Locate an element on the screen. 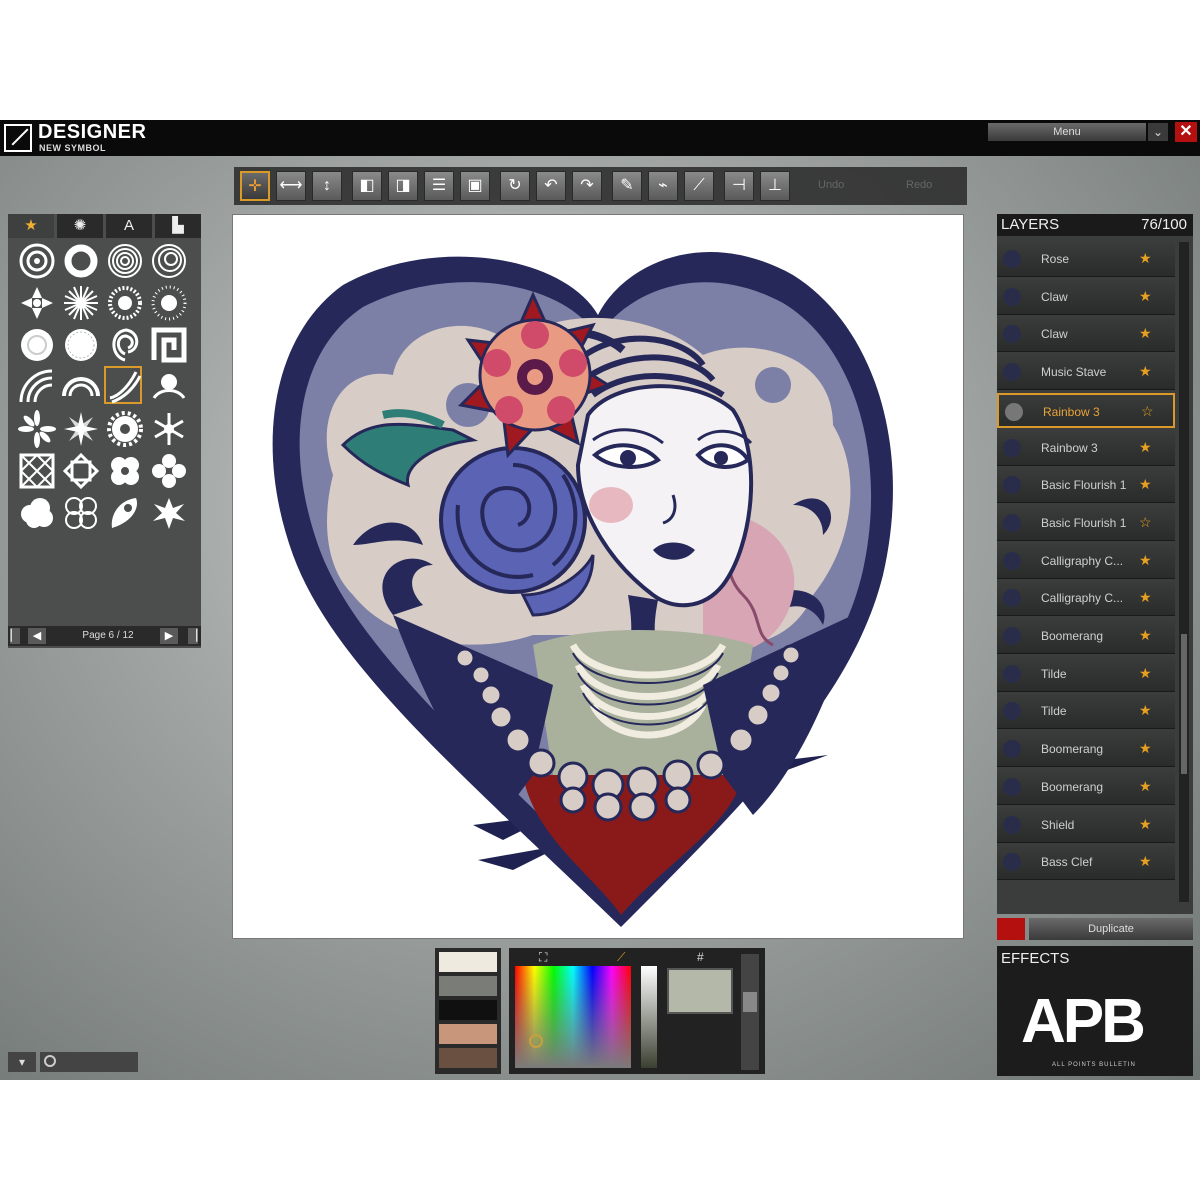 Image resolution: width=1200 pixels, height=1200 pixels. cloud-icon is located at coordinates (37, 513).